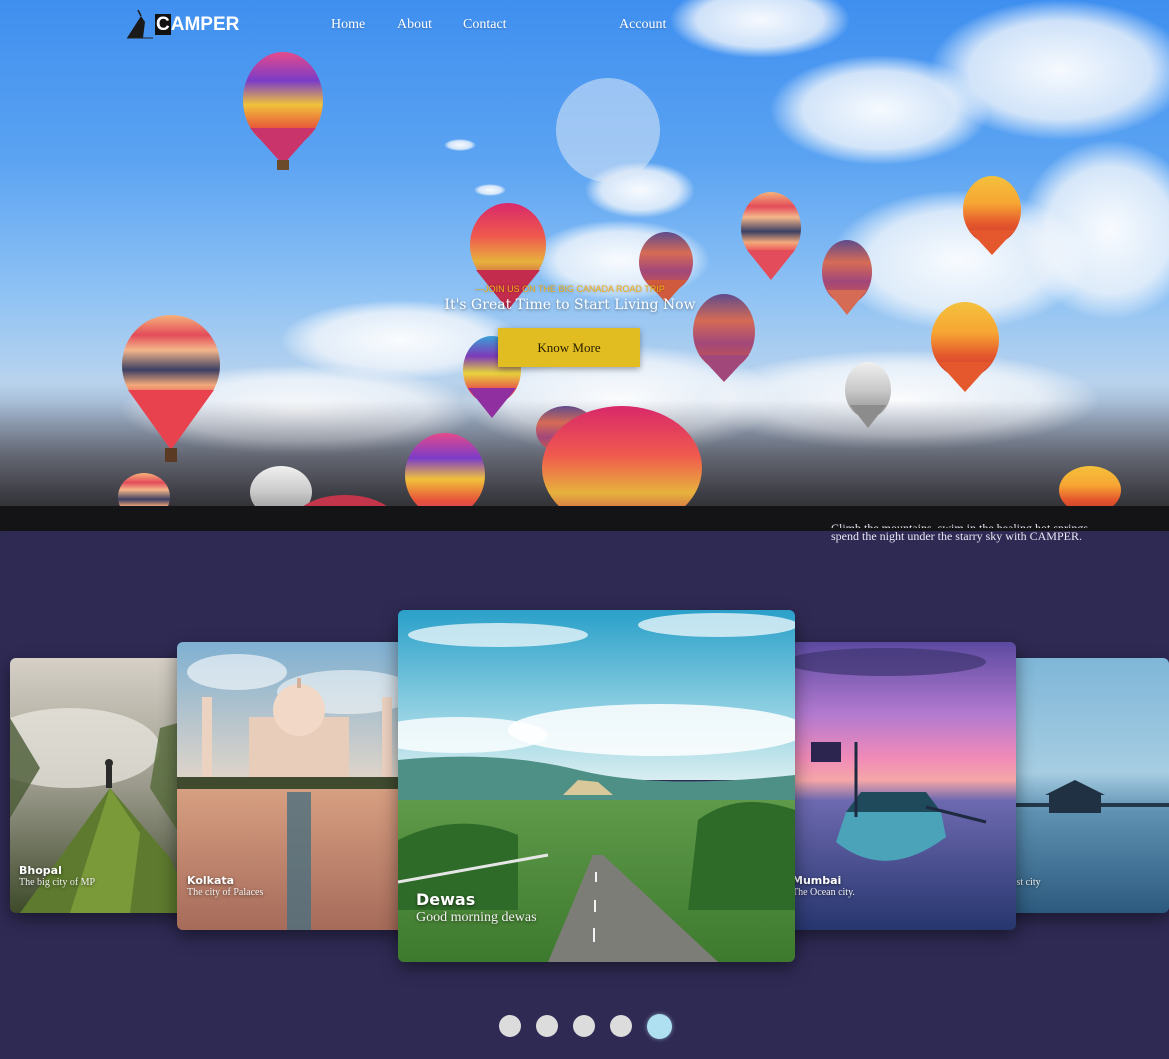 Image resolution: width=1169 pixels, height=1059 pixels. Describe the element at coordinates (225, 892) in the screenshot. I see `slide-subtitle: The city of Palaces` at that location.